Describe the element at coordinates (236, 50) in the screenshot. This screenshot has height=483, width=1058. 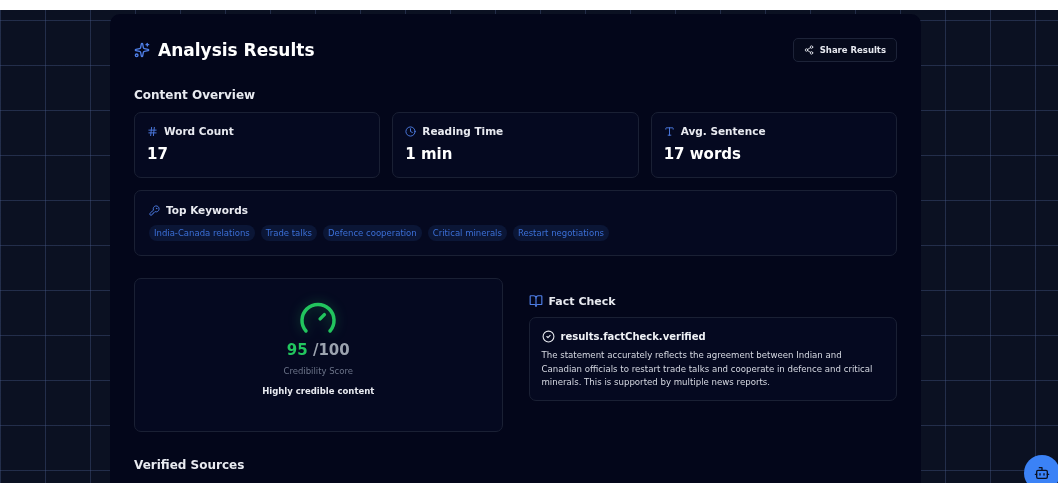
I see `page-title: Analysis Results` at that location.